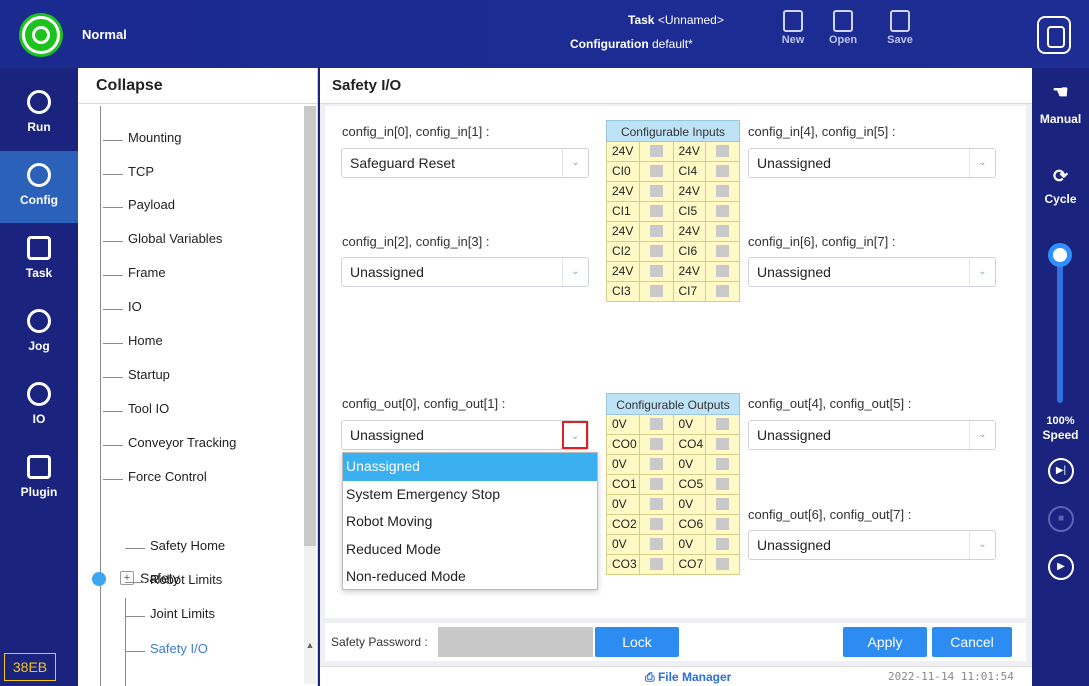 The height and width of the screenshot is (686, 1089). I want to click on open-envelope-icon, so click(843, 21).